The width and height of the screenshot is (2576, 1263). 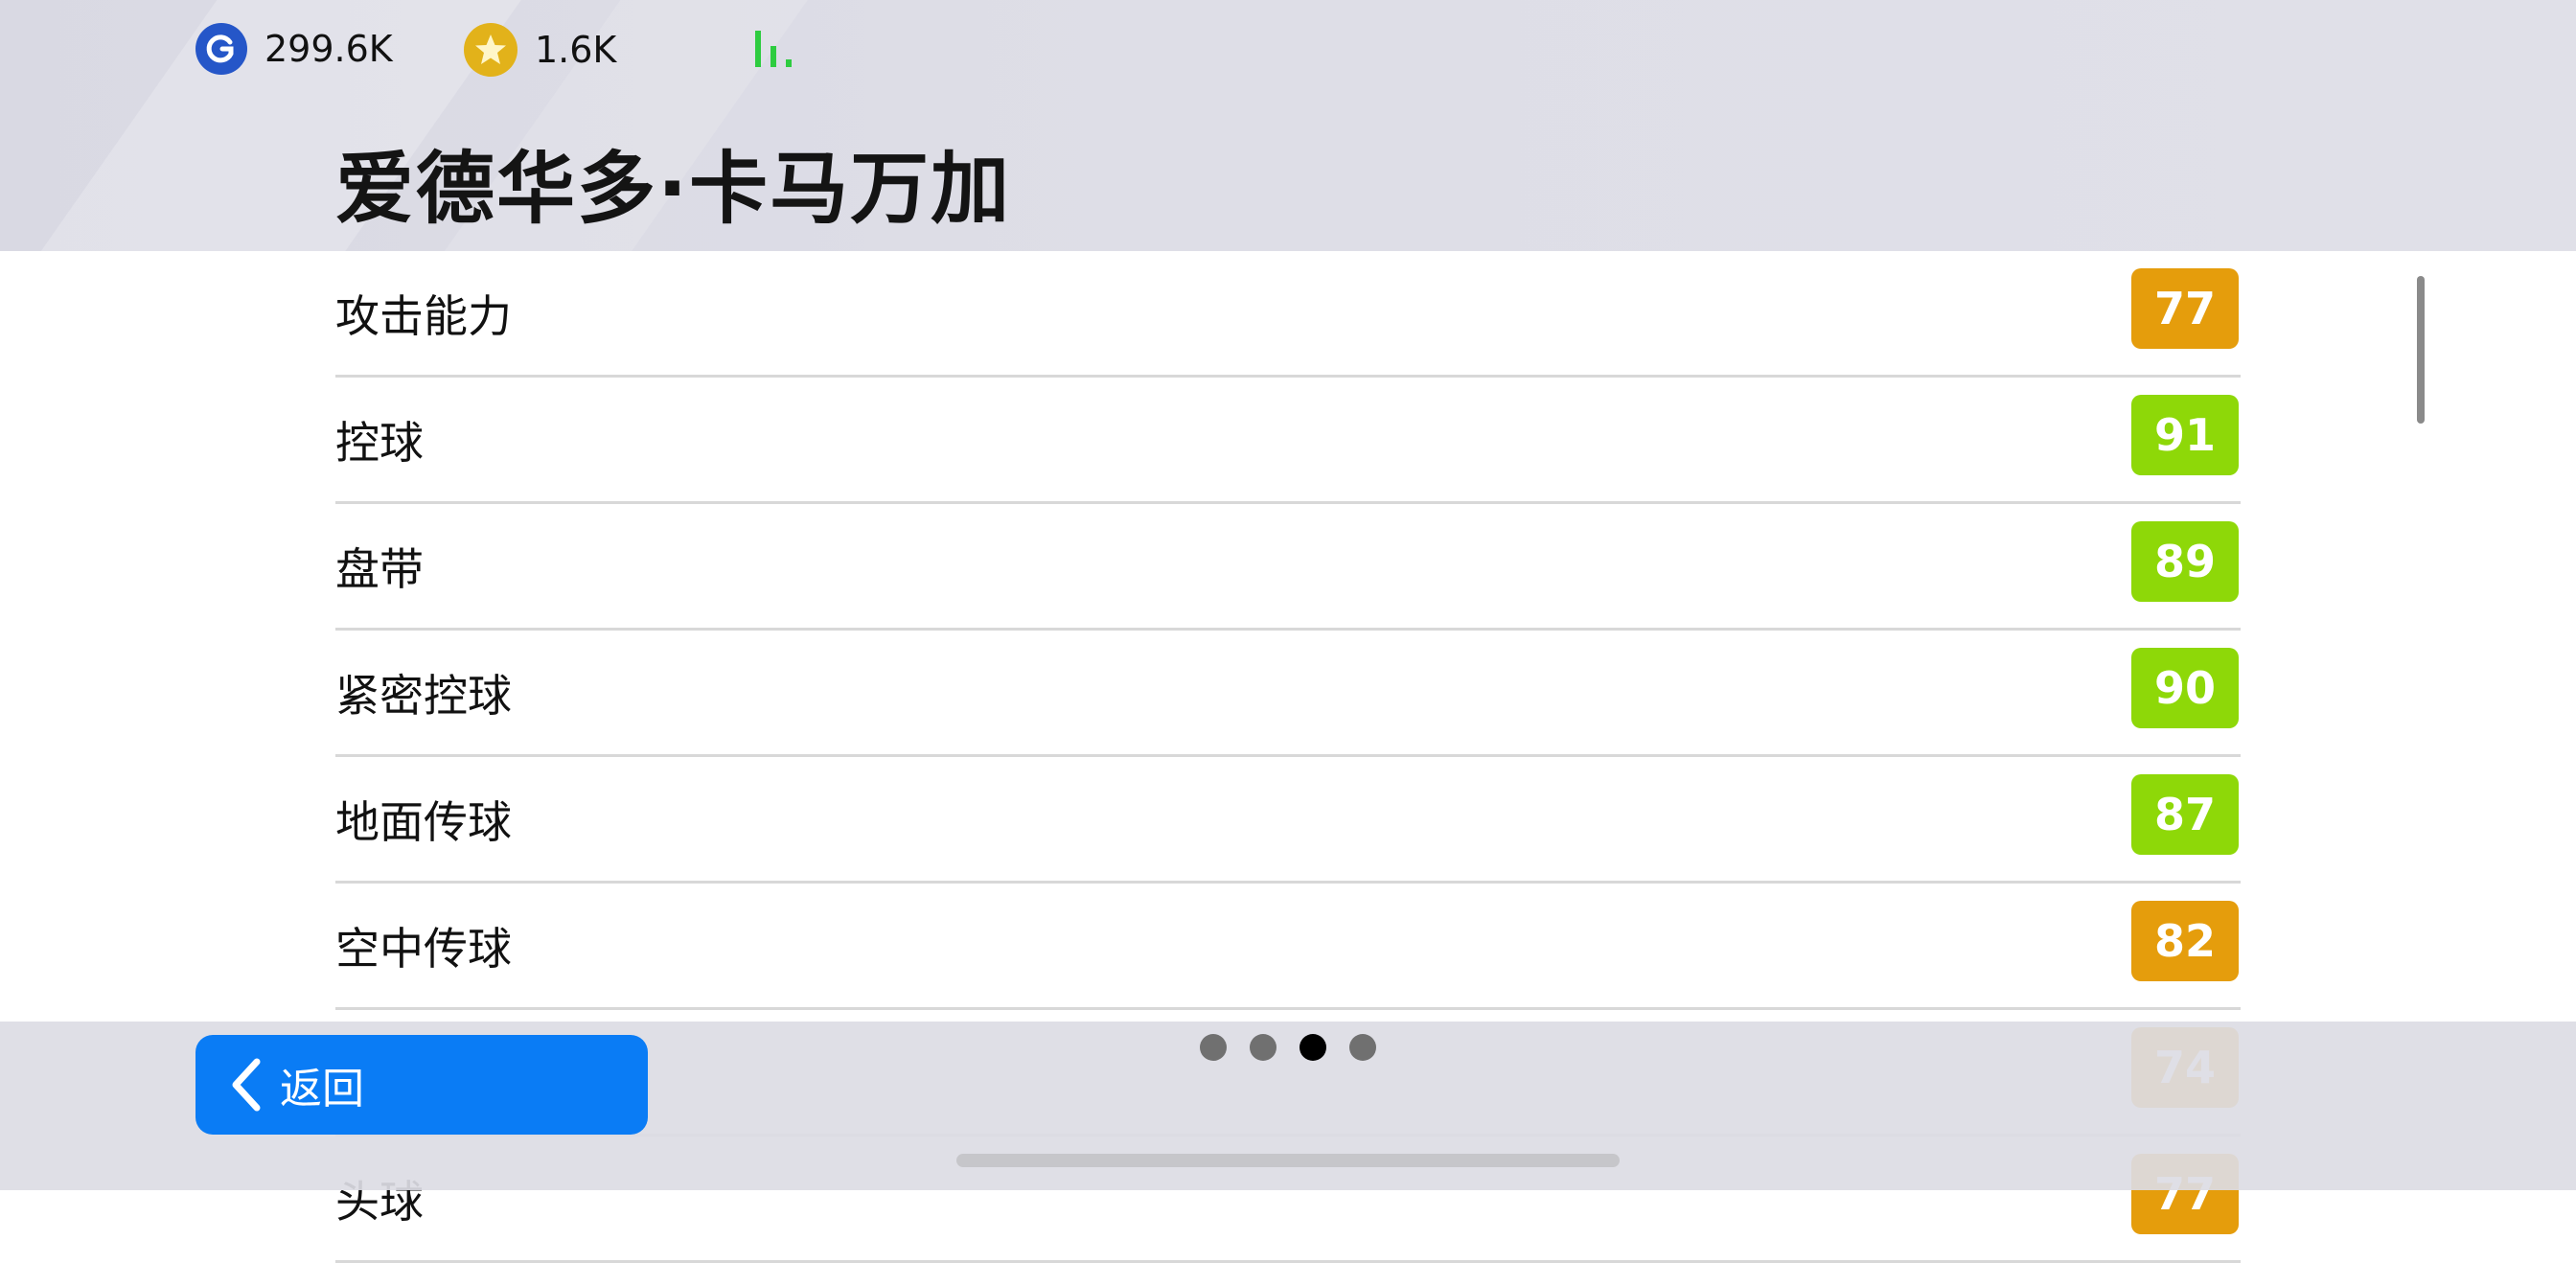 What do you see at coordinates (423, 316) in the screenshot?
I see `stat-label: 攻击能力` at bounding box center [423, 316].